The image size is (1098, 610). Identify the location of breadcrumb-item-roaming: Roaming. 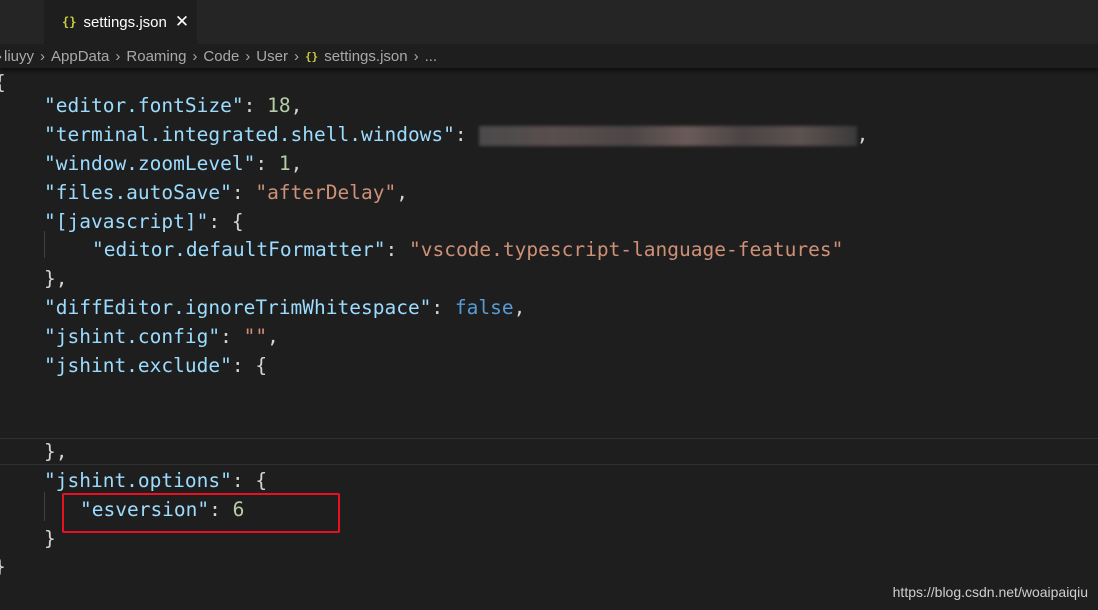
(156, 56).